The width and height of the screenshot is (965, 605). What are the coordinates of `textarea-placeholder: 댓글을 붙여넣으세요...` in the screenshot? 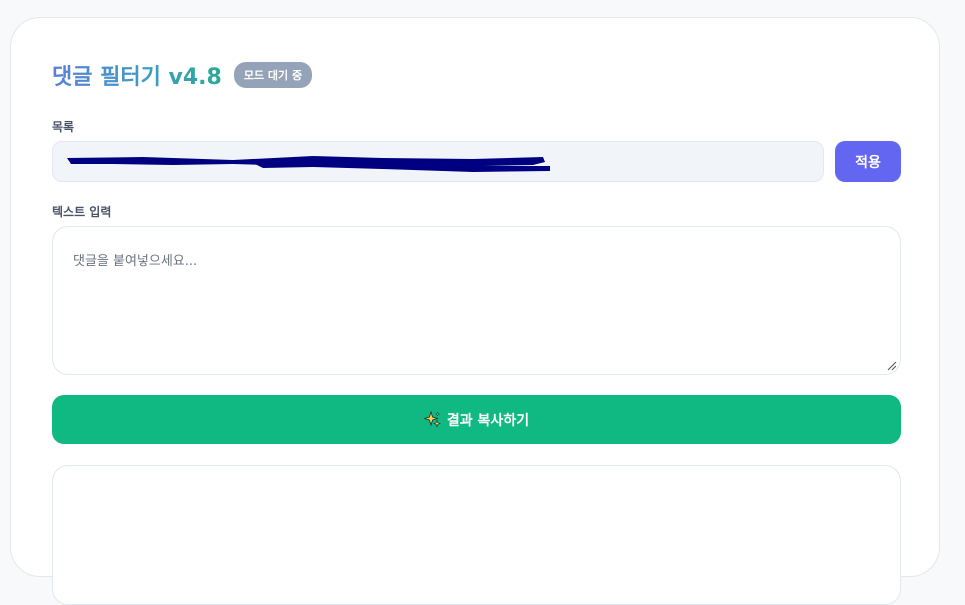 It's located at (135, 261).